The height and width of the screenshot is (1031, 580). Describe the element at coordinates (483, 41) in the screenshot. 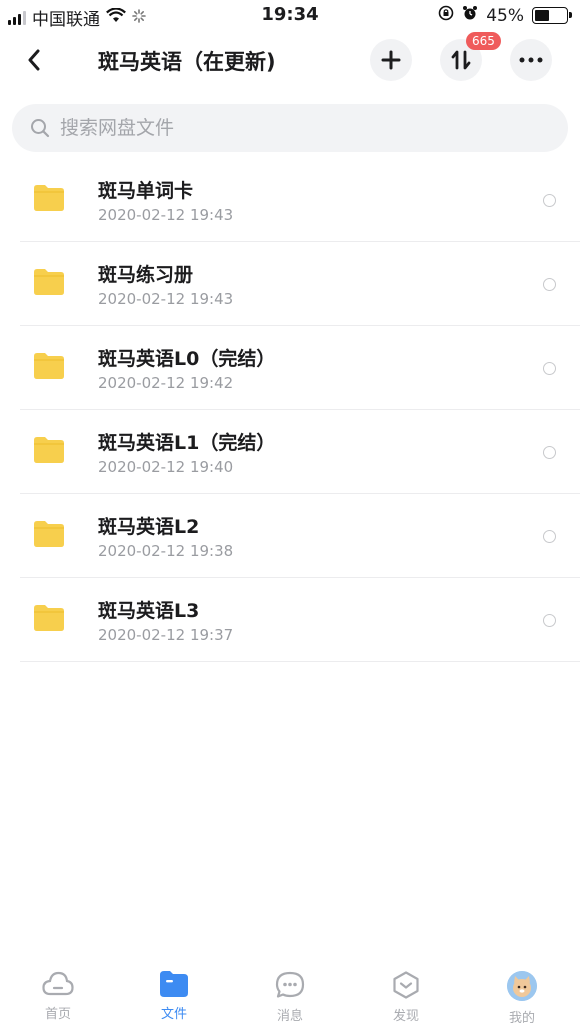

I see `transfer-count-badge: 665` at that location.